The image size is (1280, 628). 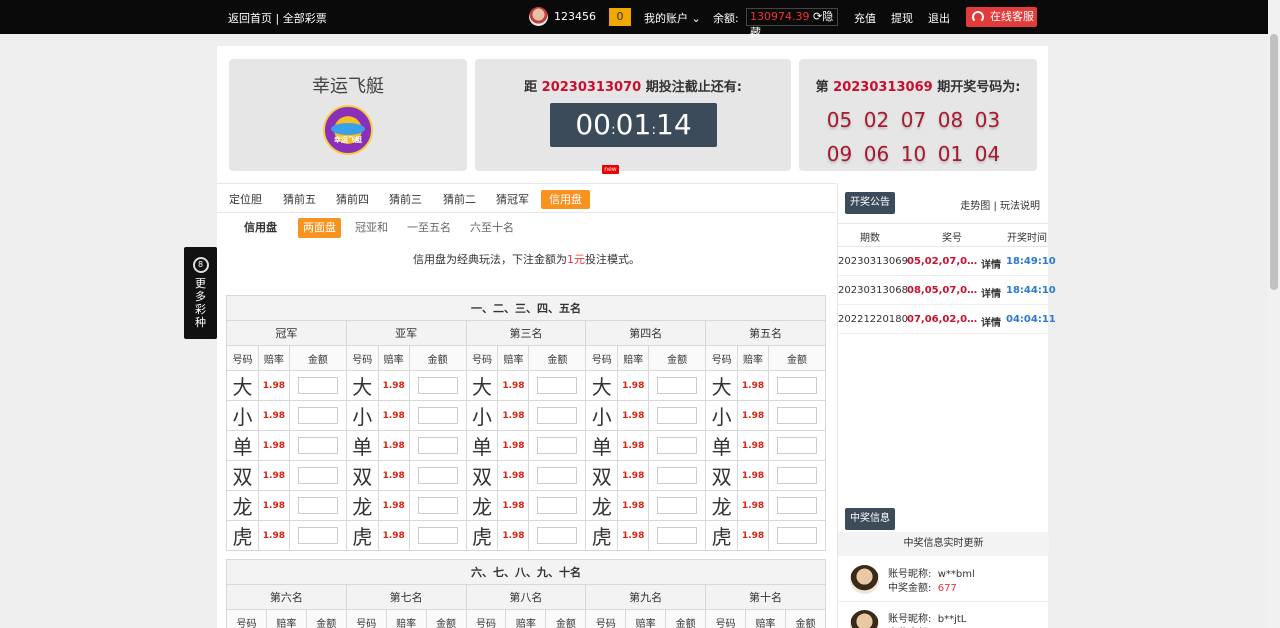 What do you see at coordinates (287, 333) in the screenshot?
I see `position-header: 冠军` at bounding box center [287, 333].